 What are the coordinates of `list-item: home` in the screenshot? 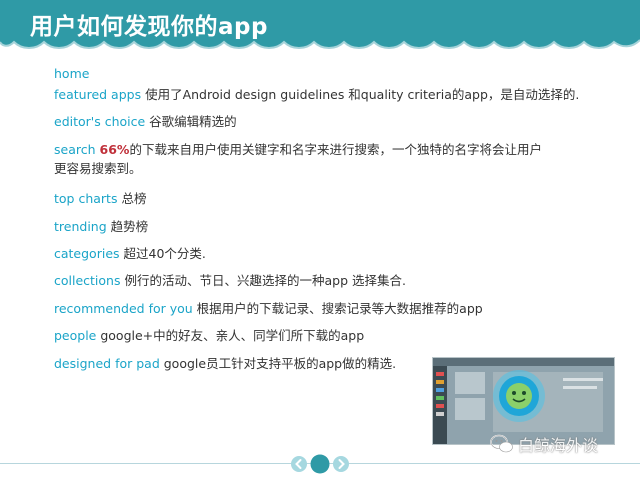 It's located at (71, 74).